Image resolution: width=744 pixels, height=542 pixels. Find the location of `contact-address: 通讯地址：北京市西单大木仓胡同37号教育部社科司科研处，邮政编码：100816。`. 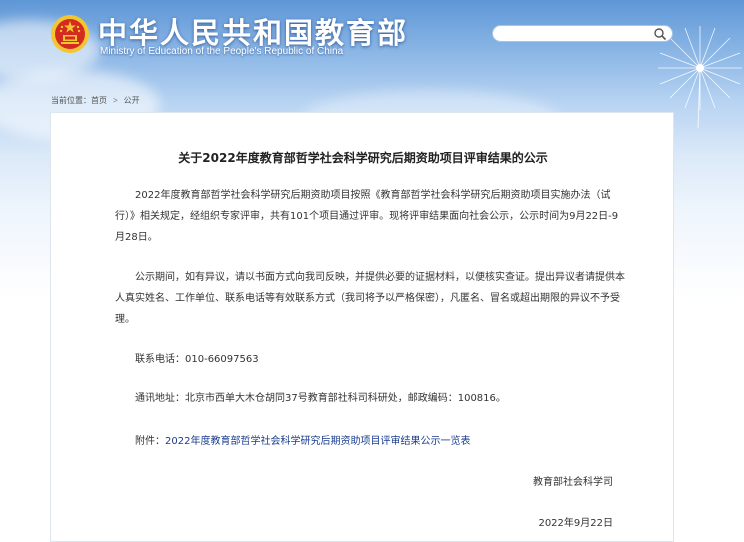

contact-address: 通讯地址：北京市西单大木仓胡同37号教育部社科司科研处，邮政编码：100816。 is located at coordinates (320, 398).